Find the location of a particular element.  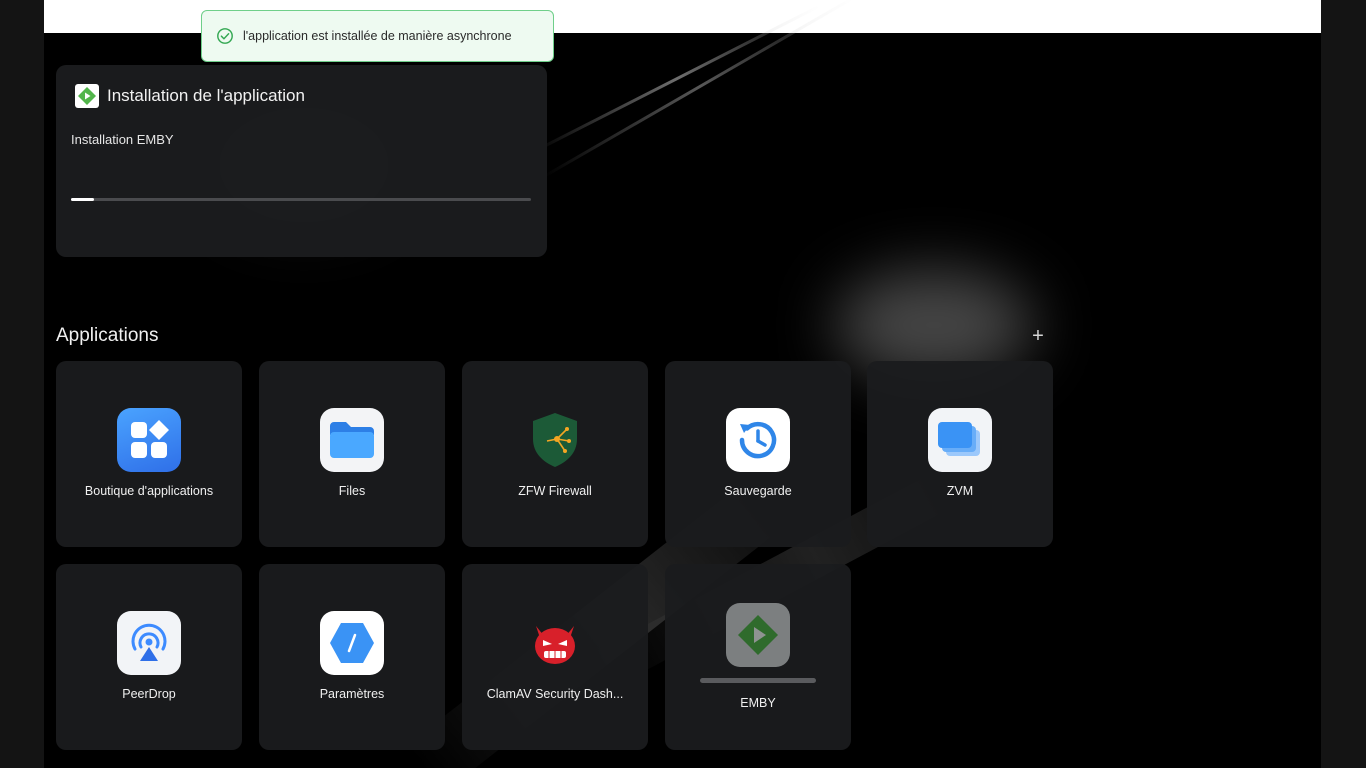

app-tile-peerdrop: PeerDrop is located at coordinates (149, 657).